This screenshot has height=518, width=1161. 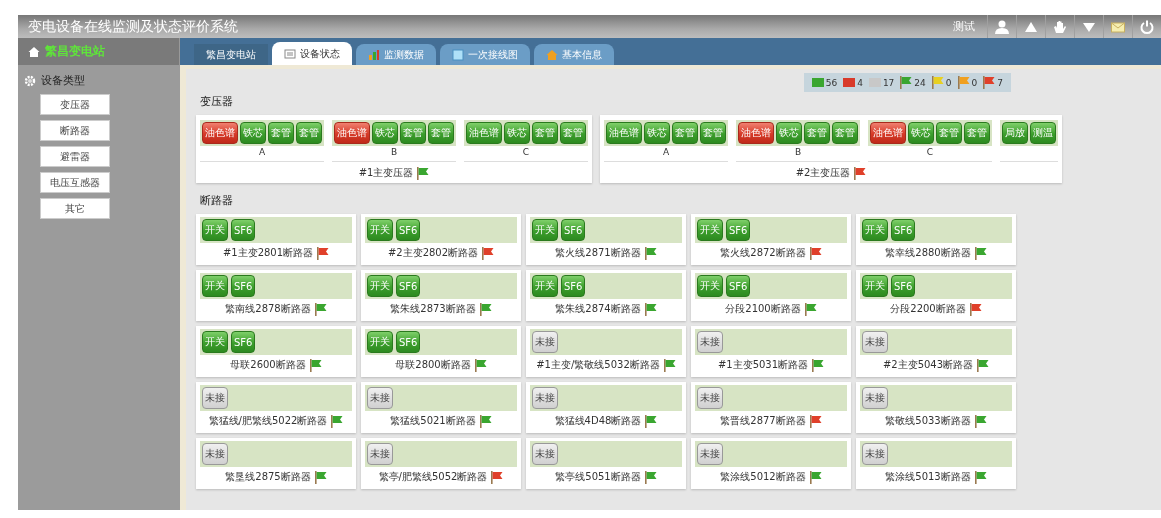 I want to click on sidebar-title: 设备类型, so click(x=63, y=80).